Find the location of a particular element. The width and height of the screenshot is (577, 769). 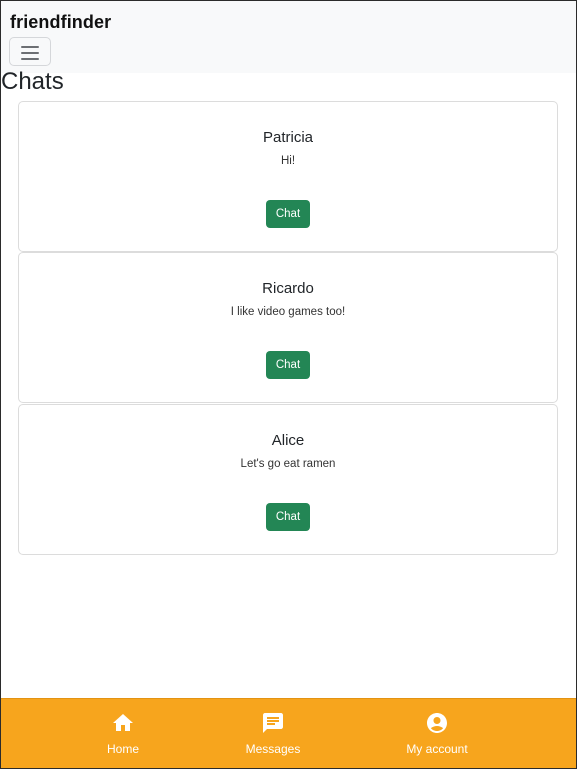

chat-last-message: Hi! is located at coordinates (288, 161).